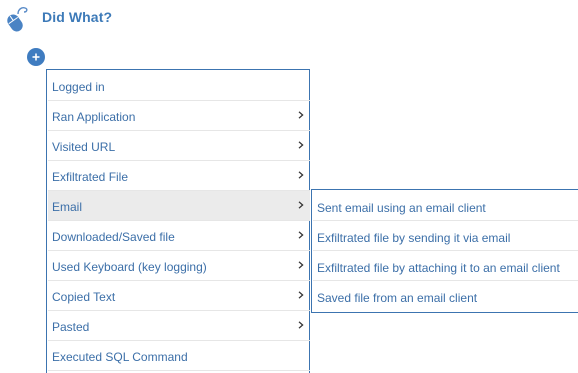  Describe the element at coordinates (17, 19) in the screenshot. I see `mouse-icon` at that location.